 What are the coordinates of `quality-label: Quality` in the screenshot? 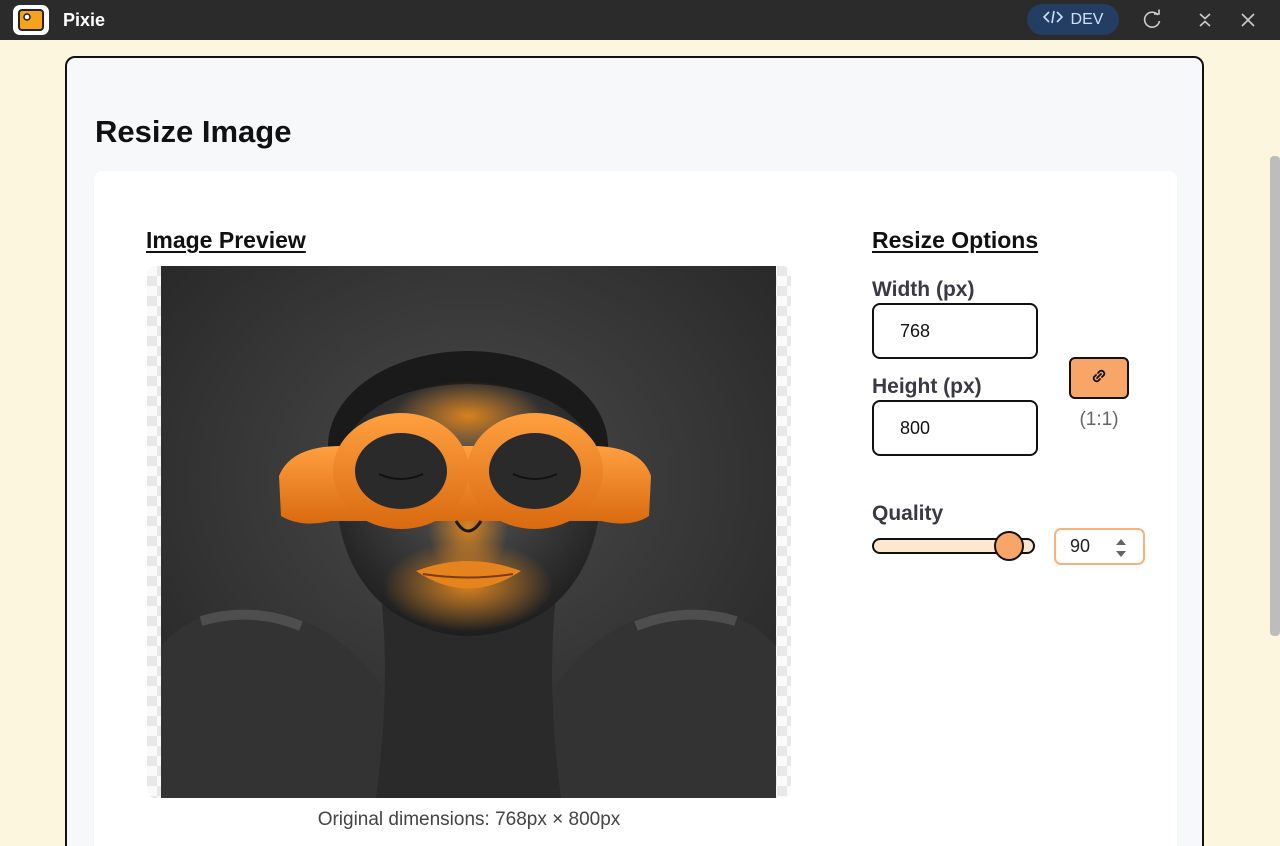 It's located at (908, 513).